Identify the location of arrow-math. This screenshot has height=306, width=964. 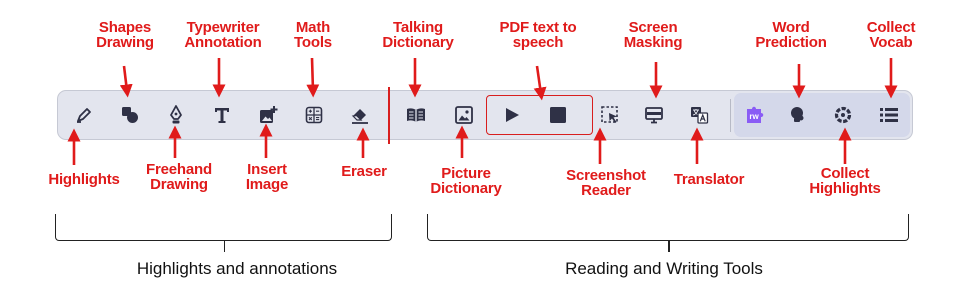
(313, 77).